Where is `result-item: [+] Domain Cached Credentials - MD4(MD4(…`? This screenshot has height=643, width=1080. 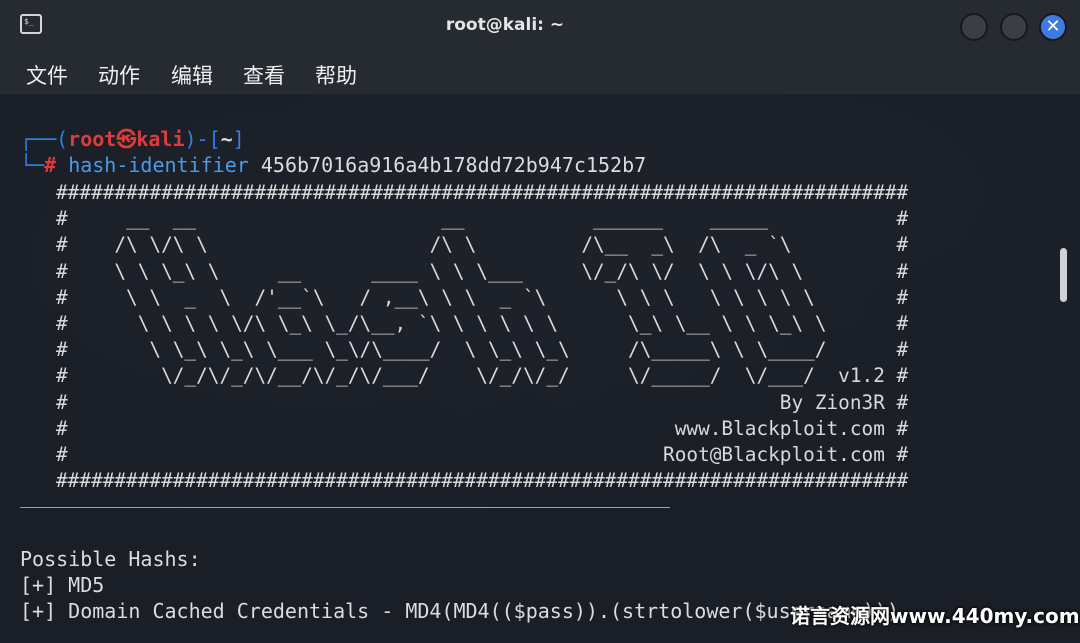 result-item: [+] Domain Cached Credentials - MD4(MD4(… is located at coordinates (459, 611).